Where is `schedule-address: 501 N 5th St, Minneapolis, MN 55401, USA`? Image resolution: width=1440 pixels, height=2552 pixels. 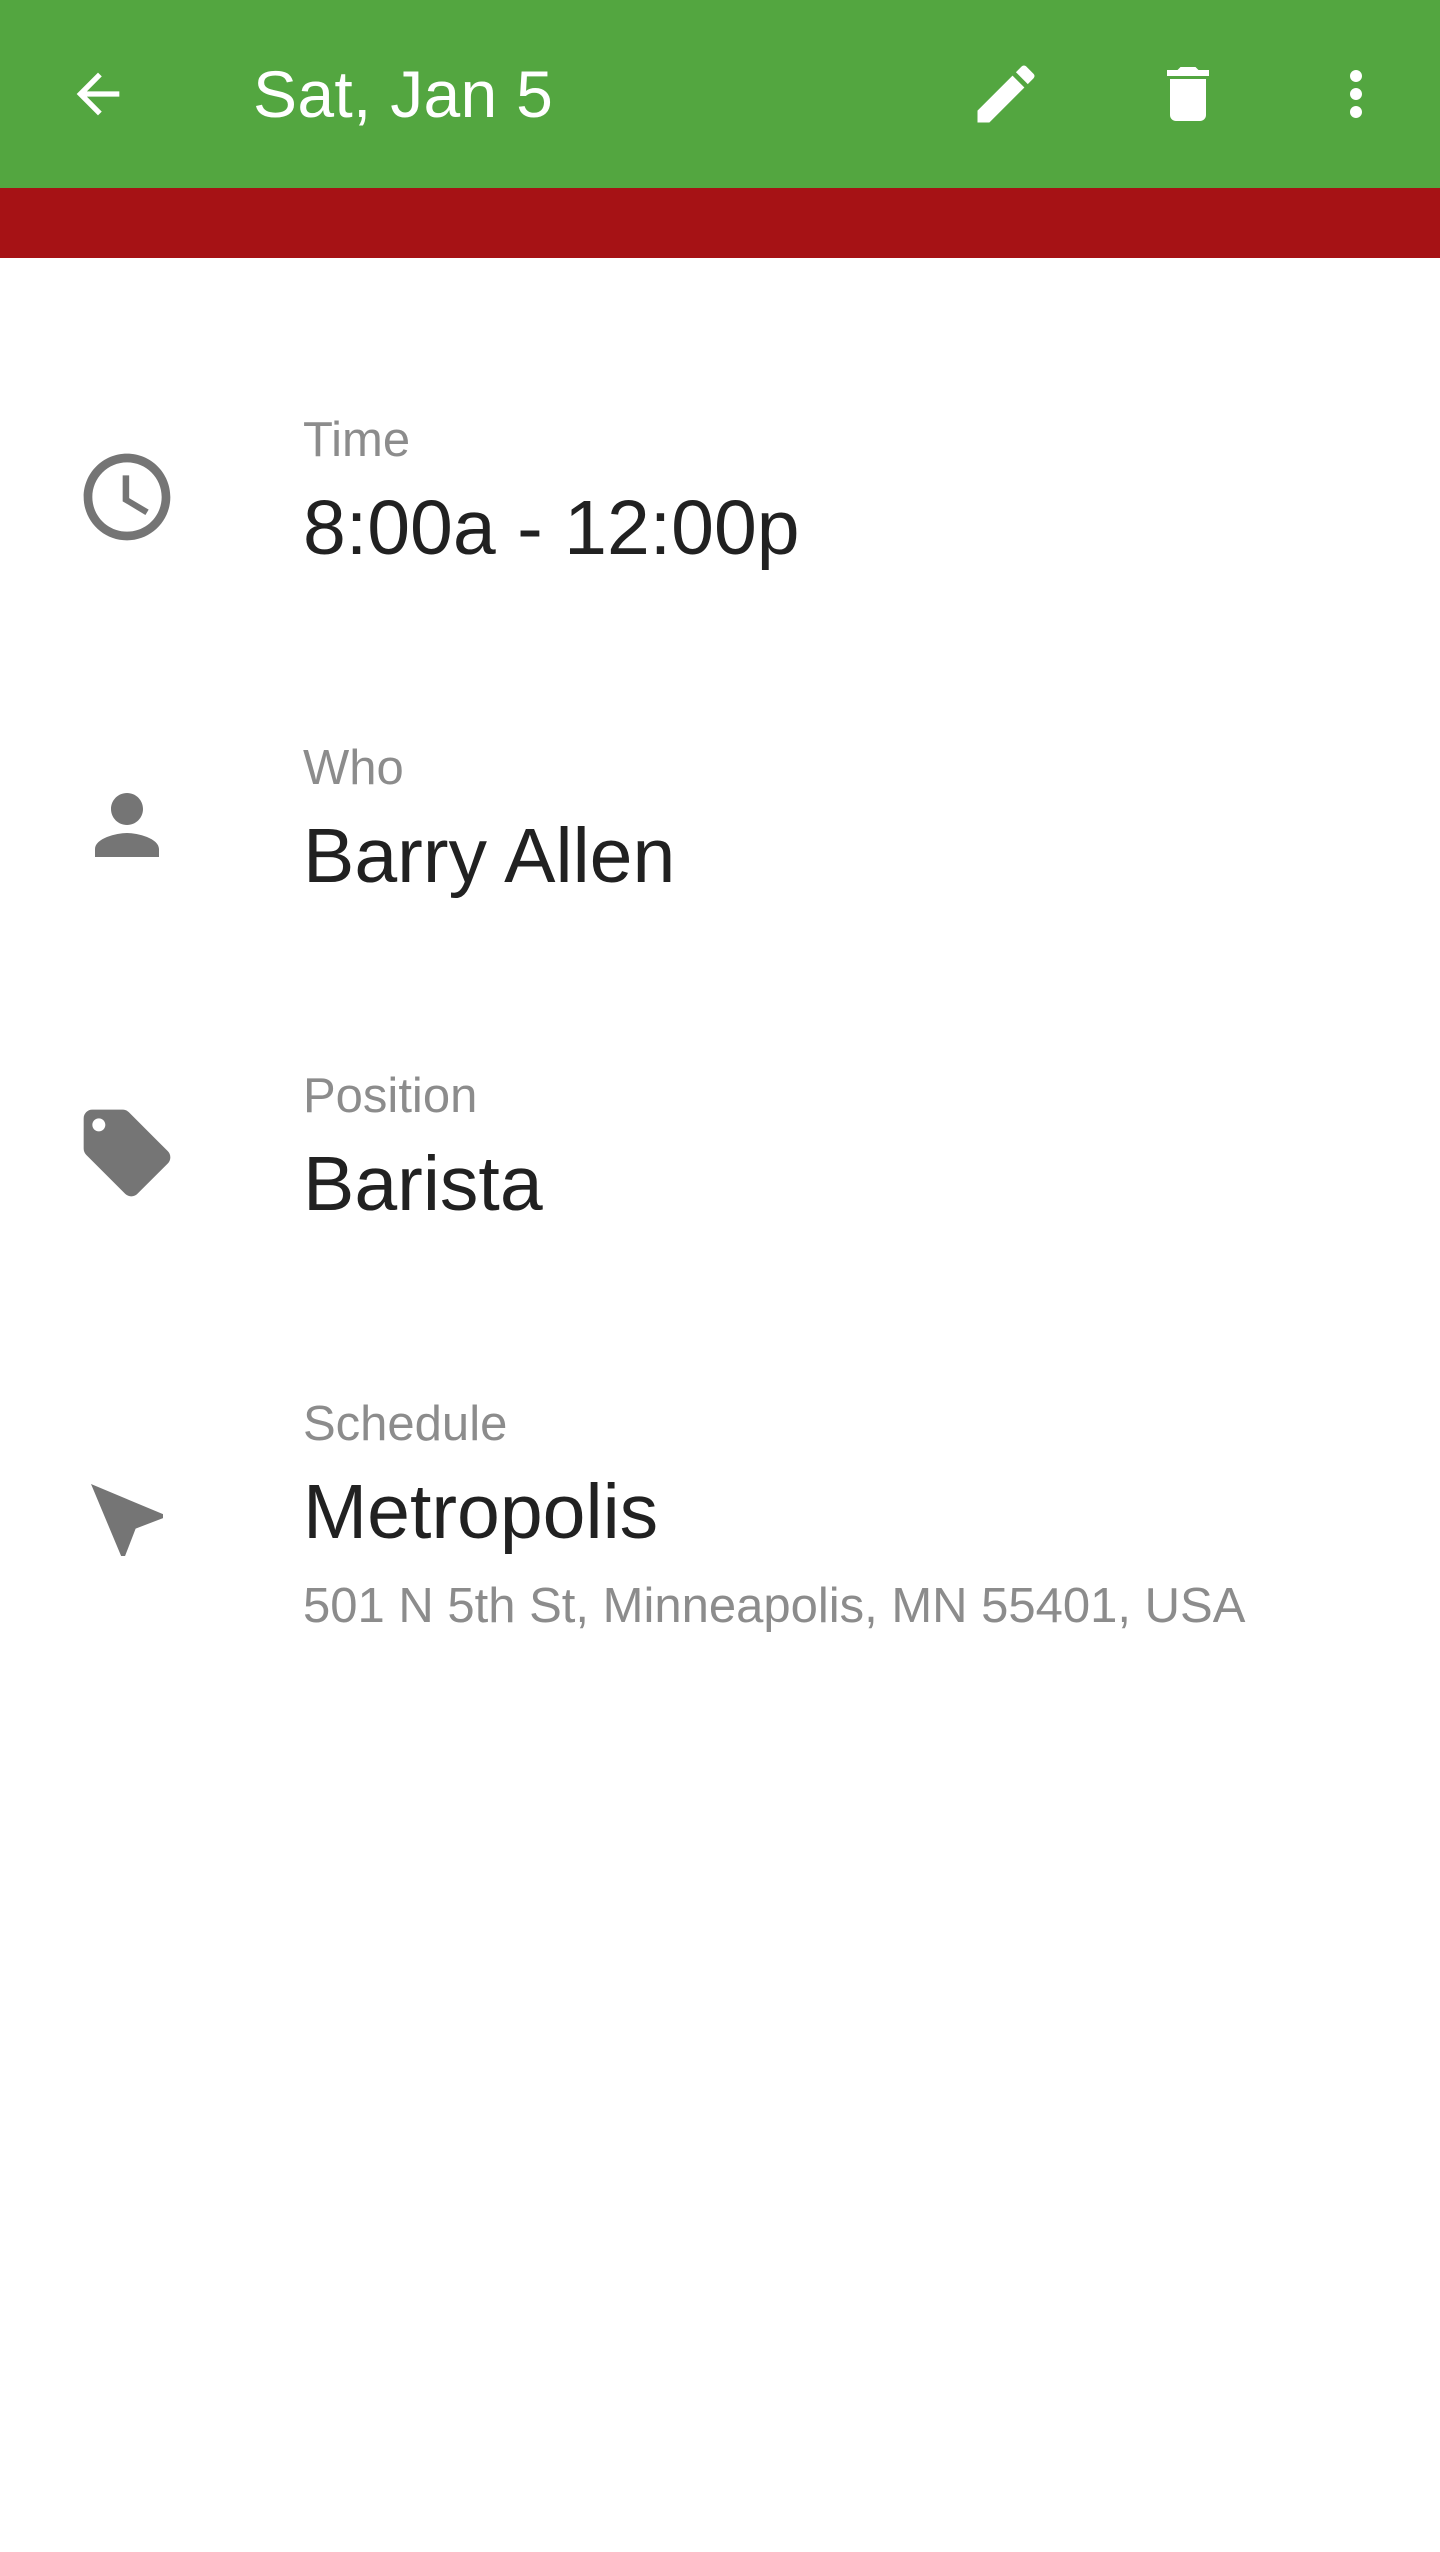
schedule-address: 501 N 5th St, Minneapolis, MN 55401, USA is located at coordinates (774, 1606).